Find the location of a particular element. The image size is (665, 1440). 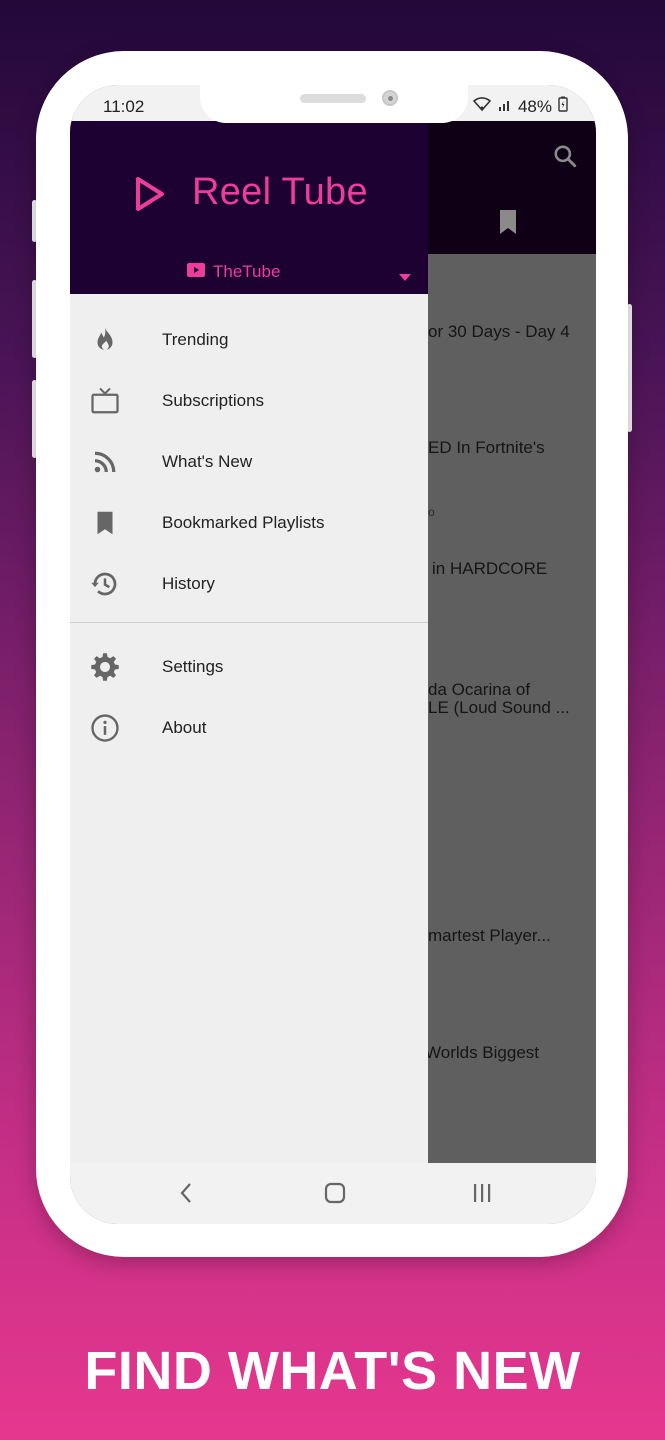

home-icon is located at coordinates (335, 1195).